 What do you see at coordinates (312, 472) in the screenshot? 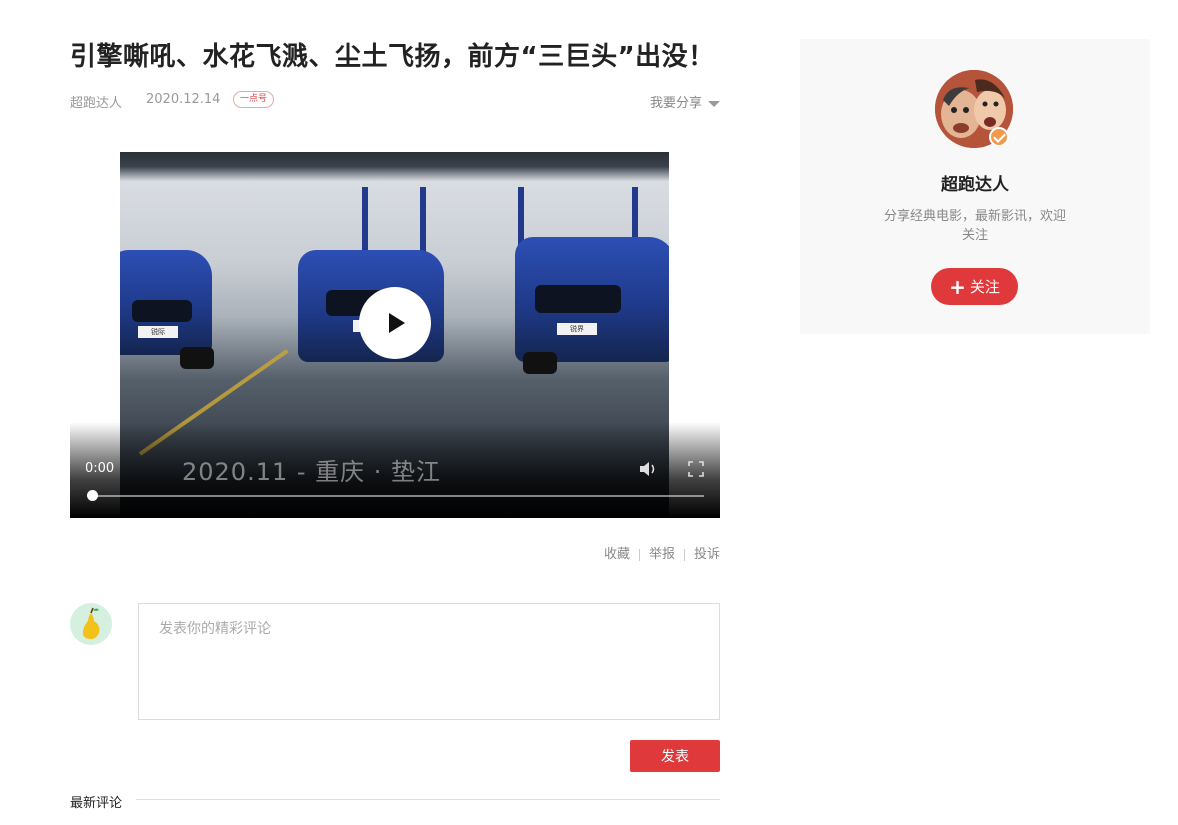
I see `video-watermark: 2020.11 - 重庆 · 垫江` at bounding box center [312, 472].